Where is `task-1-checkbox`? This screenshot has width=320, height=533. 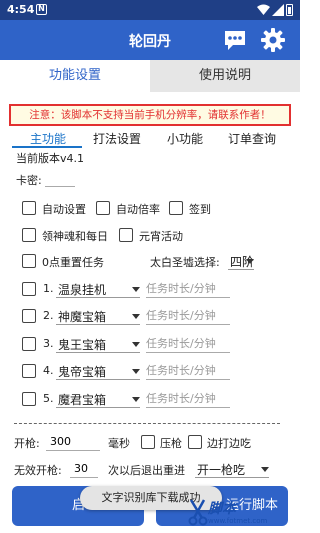 task-1-checkbox is located at coordinates (29, 289).